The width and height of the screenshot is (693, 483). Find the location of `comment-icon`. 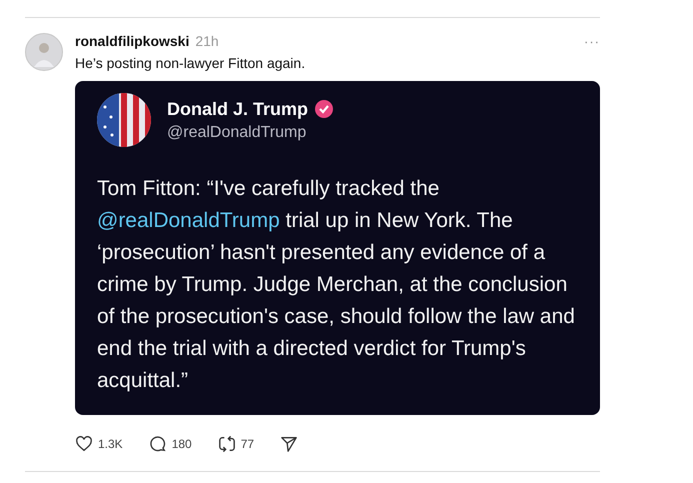

comment-icon is located at coordinates (157, 444).